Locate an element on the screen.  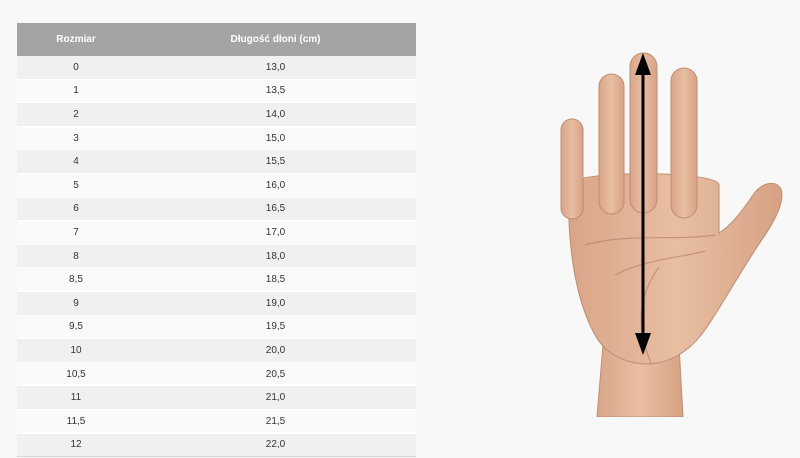
cell-hand-length: 16,0 is located at coordinates (275, 185).